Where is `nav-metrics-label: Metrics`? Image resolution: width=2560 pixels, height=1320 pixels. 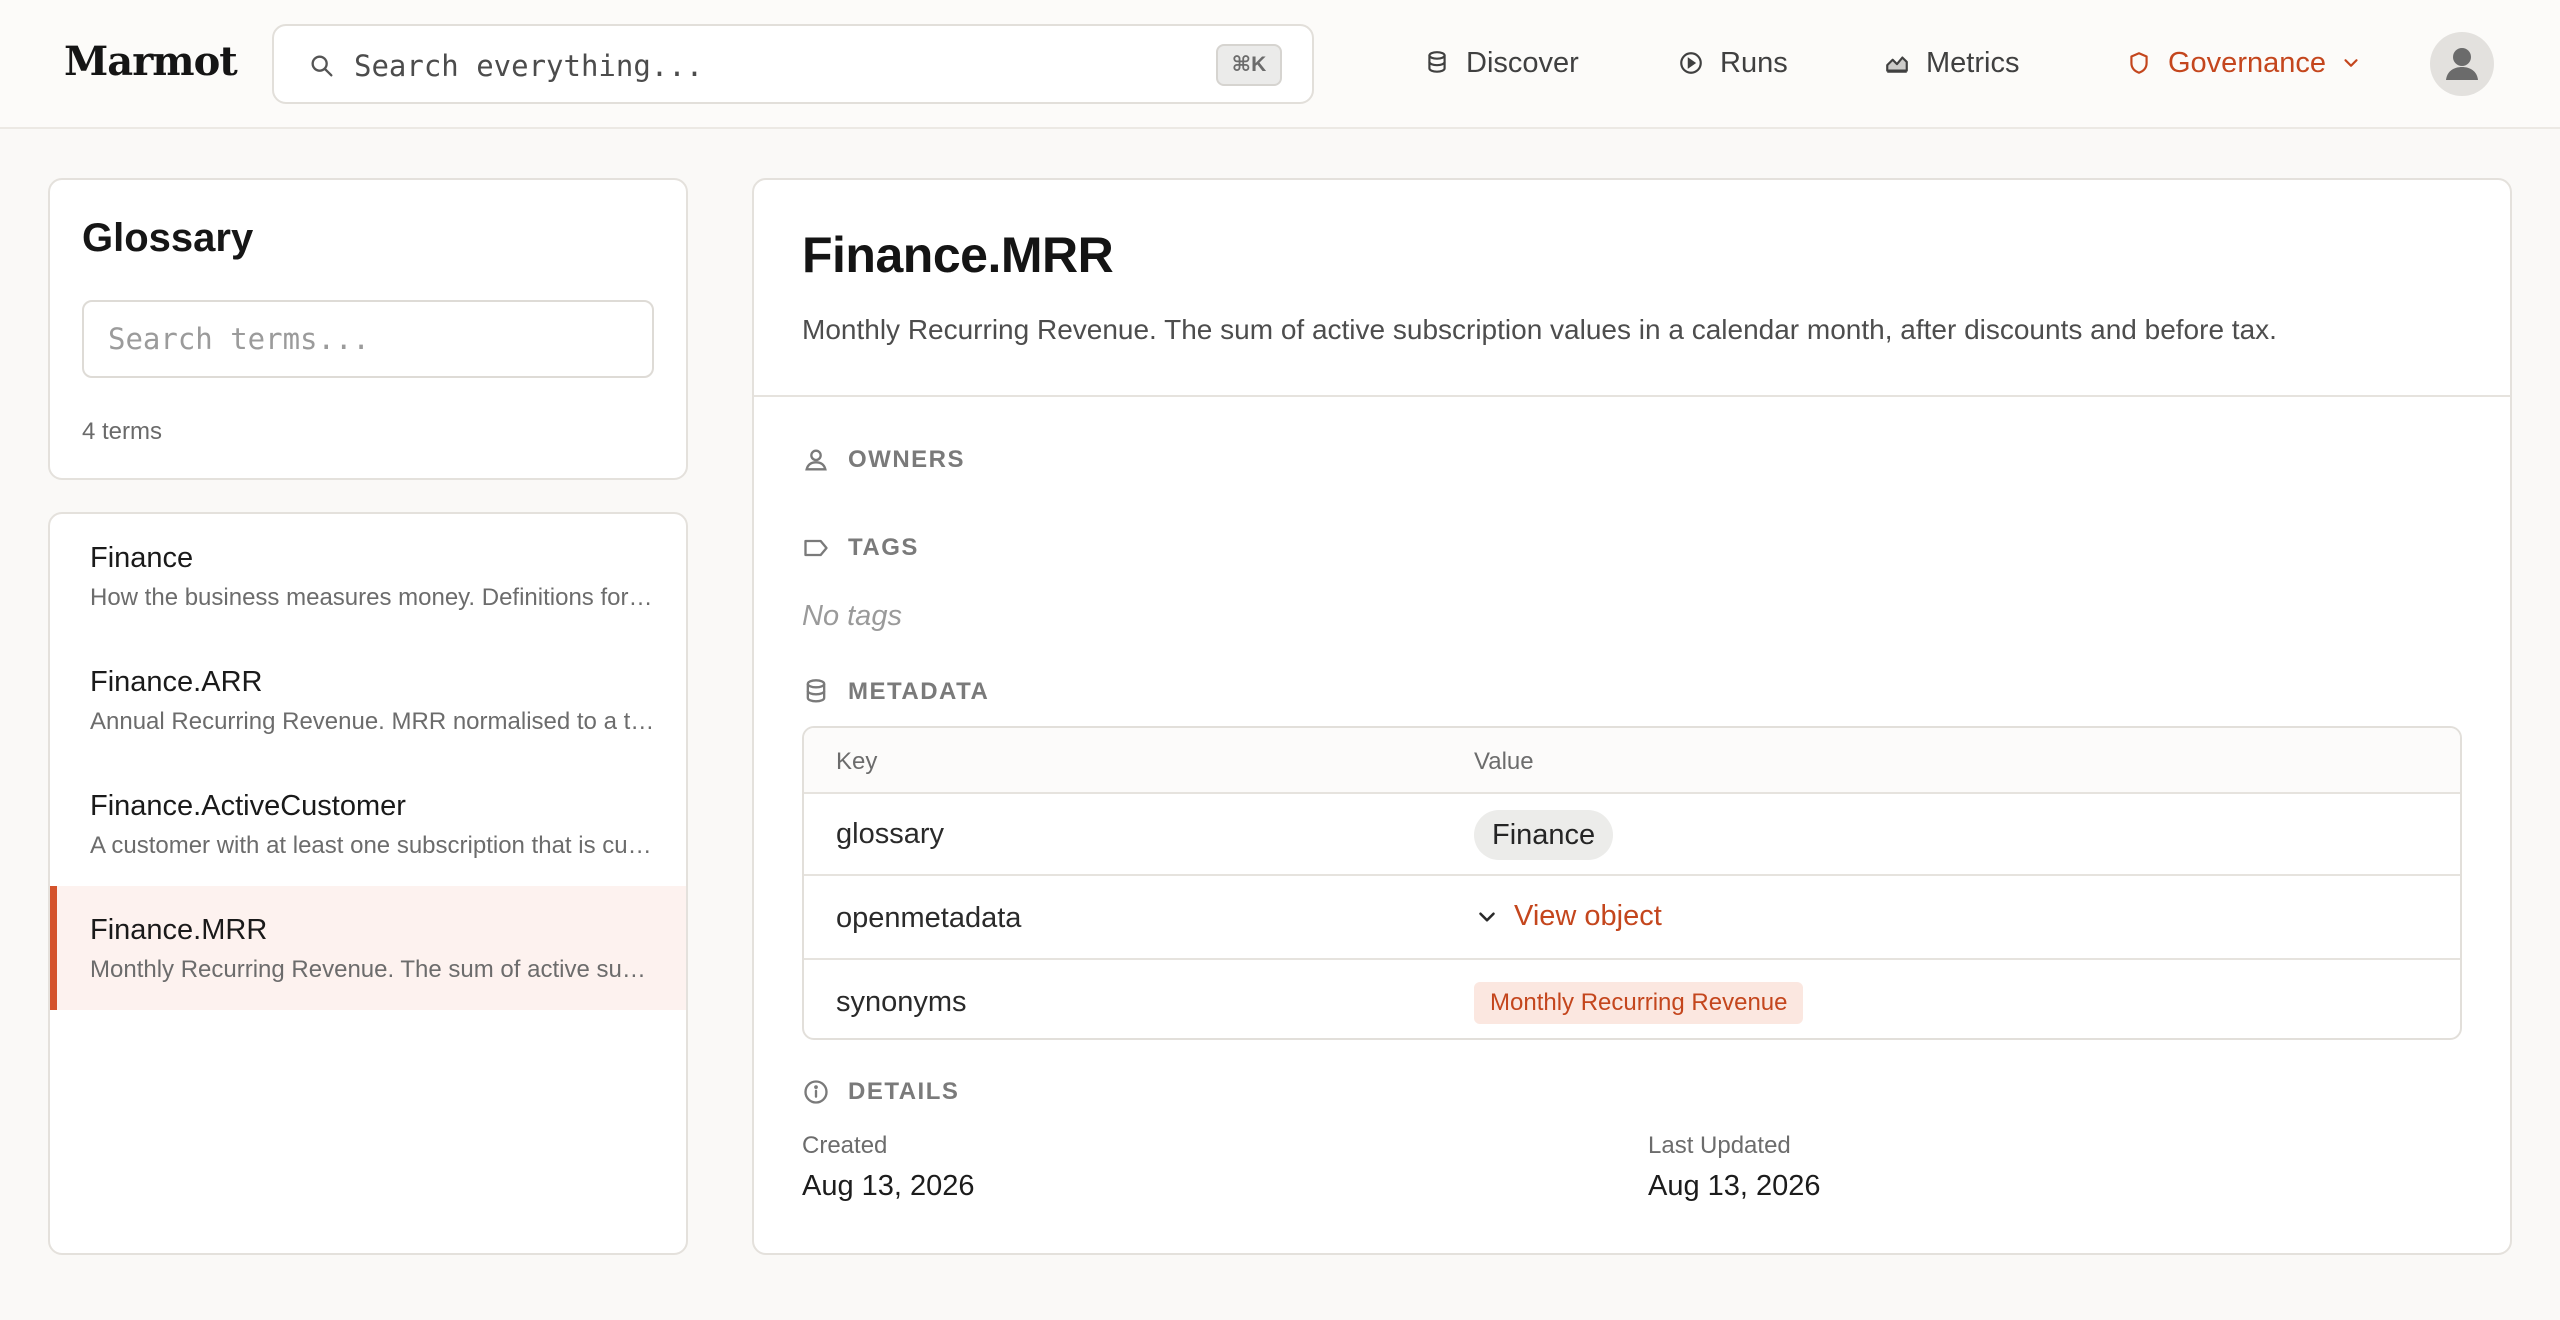
nav-metrics-label: Metrics is located at coordinates (1973, 62).